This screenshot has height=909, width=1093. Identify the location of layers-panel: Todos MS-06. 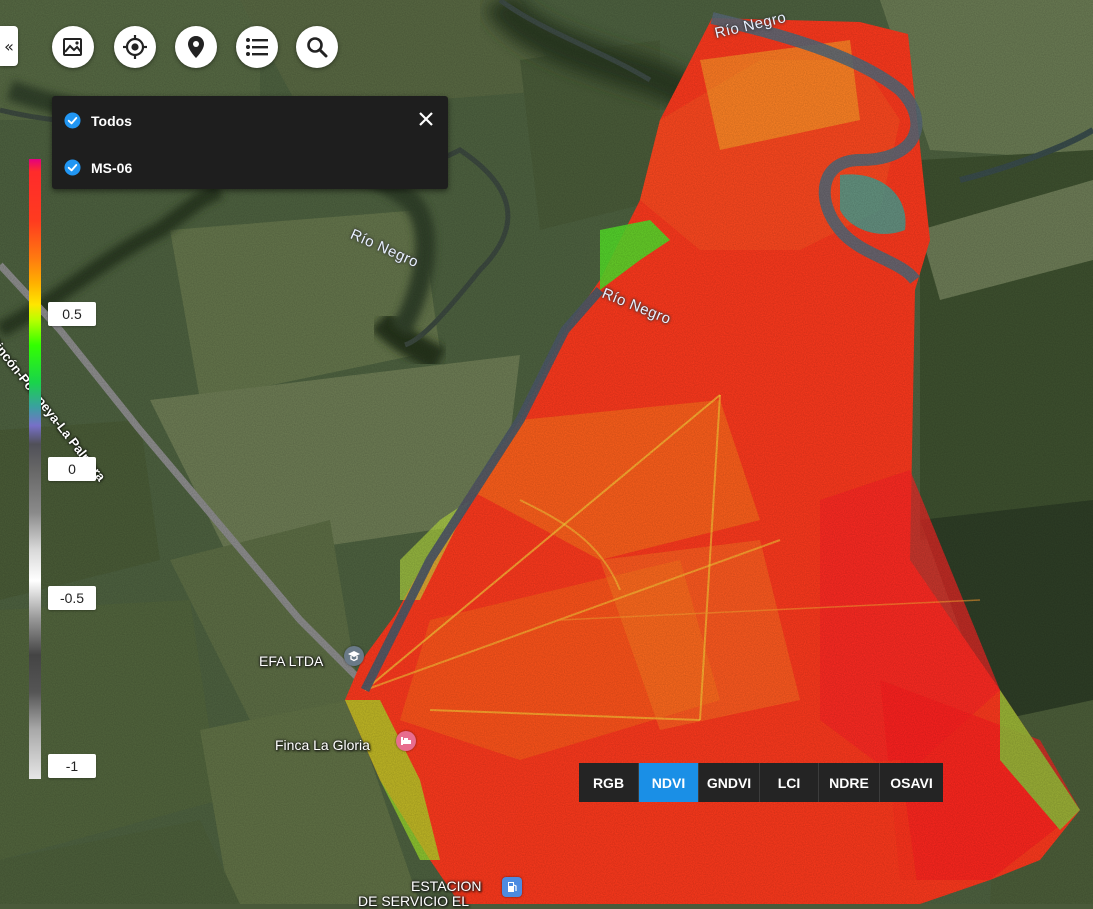
(250, 142).